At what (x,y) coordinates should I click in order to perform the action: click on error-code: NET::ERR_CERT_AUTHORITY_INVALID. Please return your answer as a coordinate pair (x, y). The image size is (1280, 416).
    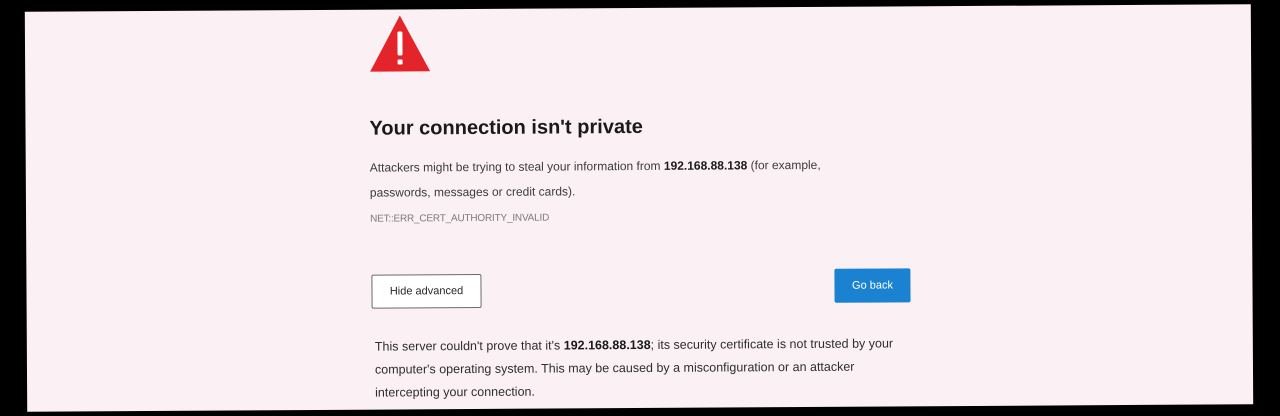
    Looking at the image, I should click on (460, 218).